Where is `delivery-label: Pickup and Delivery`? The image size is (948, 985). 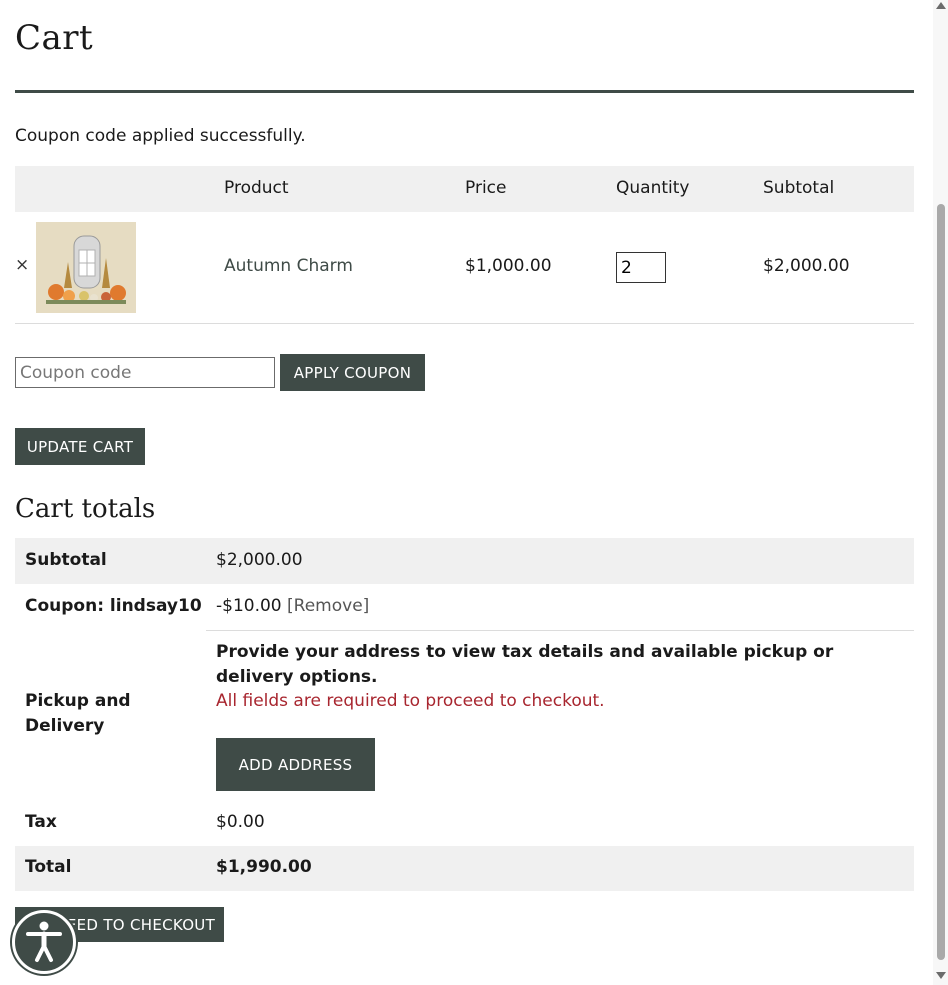
delivery-label: Pickup and Delivery is located at coordinates (78, 713).